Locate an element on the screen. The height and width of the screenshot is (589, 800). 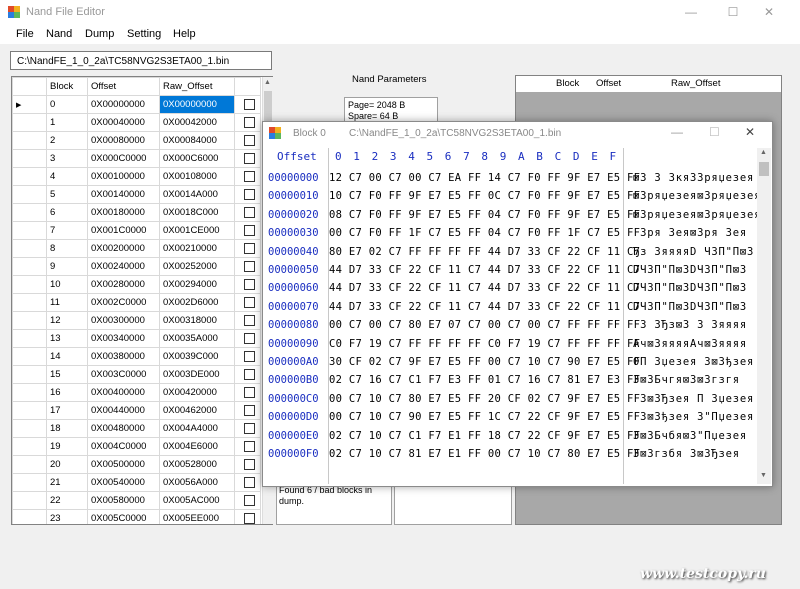
hex-scroll-thumb is located at coordinates (764, 169).